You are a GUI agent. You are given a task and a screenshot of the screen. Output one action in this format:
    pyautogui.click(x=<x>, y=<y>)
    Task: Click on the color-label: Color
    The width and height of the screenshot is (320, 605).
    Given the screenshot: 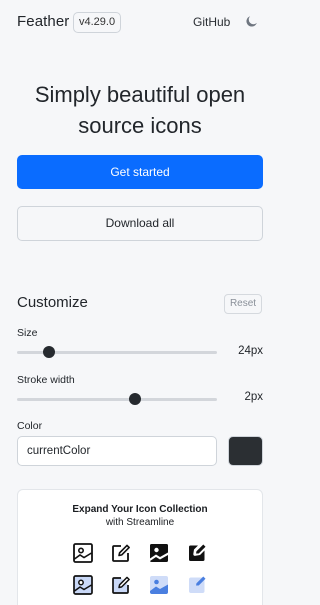 What is the action you would take?
    pyautogui.click(x=30, y=426)
    